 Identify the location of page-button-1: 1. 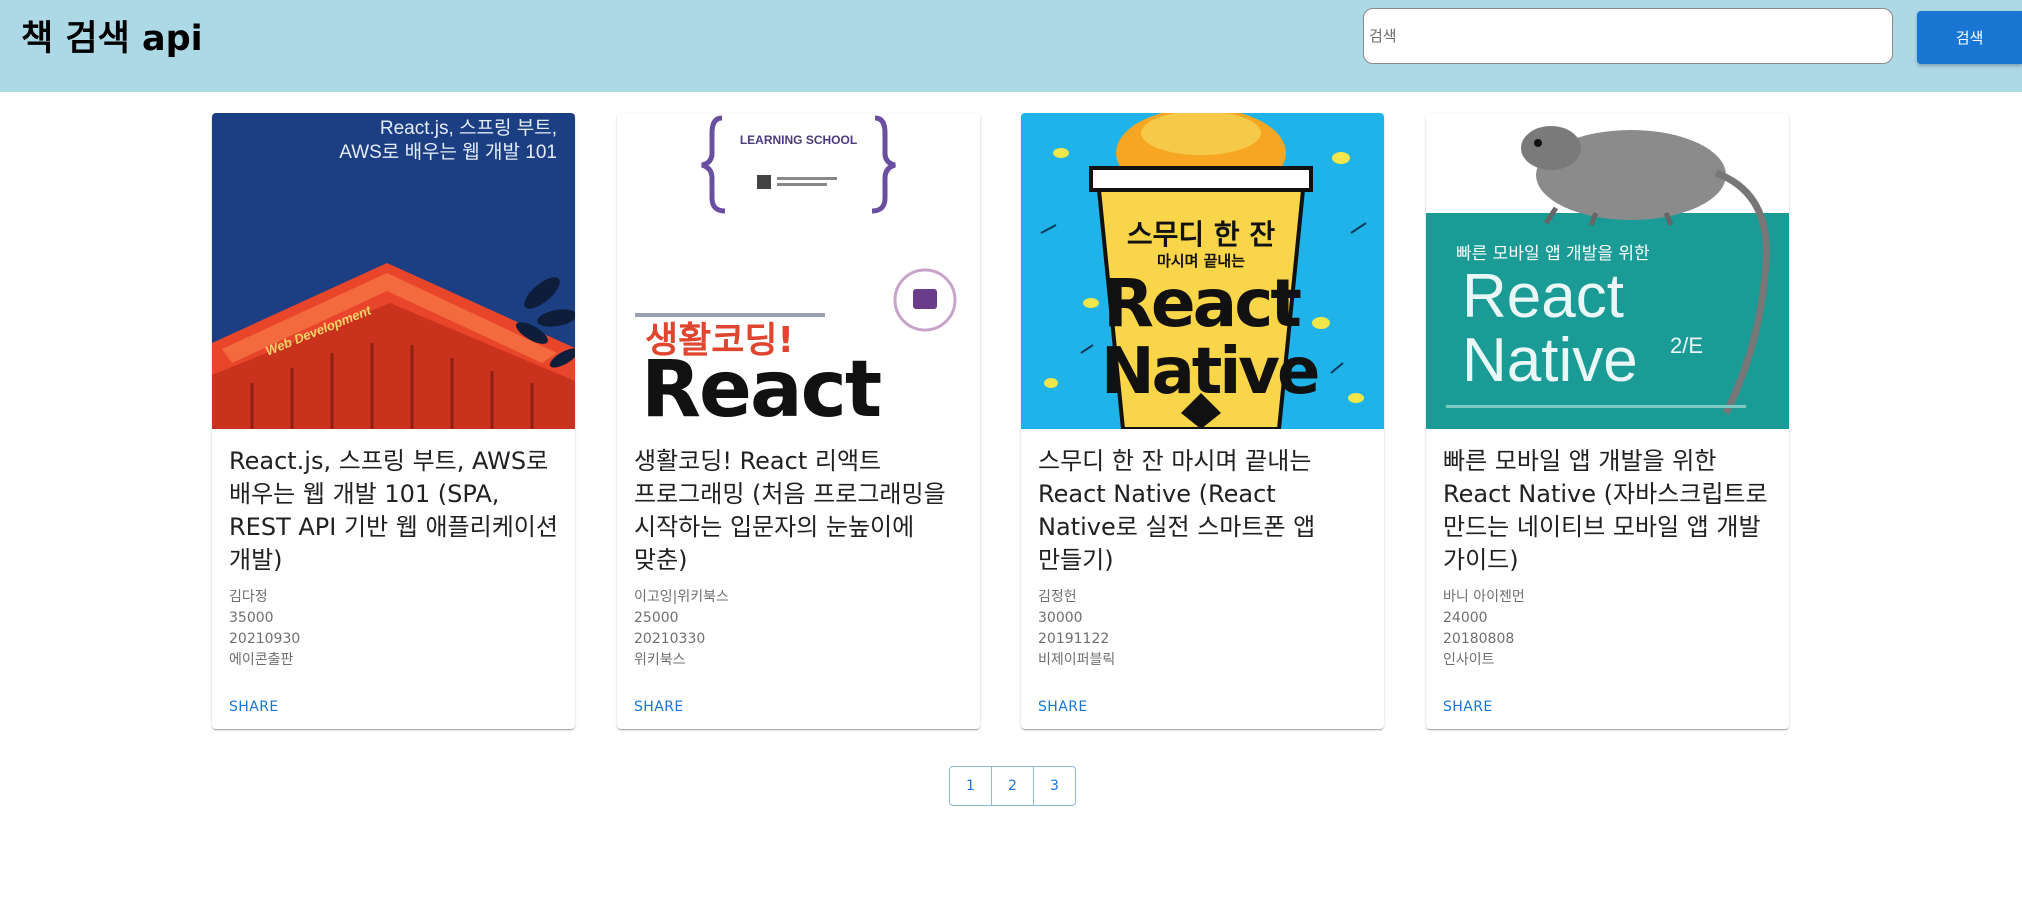
(970, 786).